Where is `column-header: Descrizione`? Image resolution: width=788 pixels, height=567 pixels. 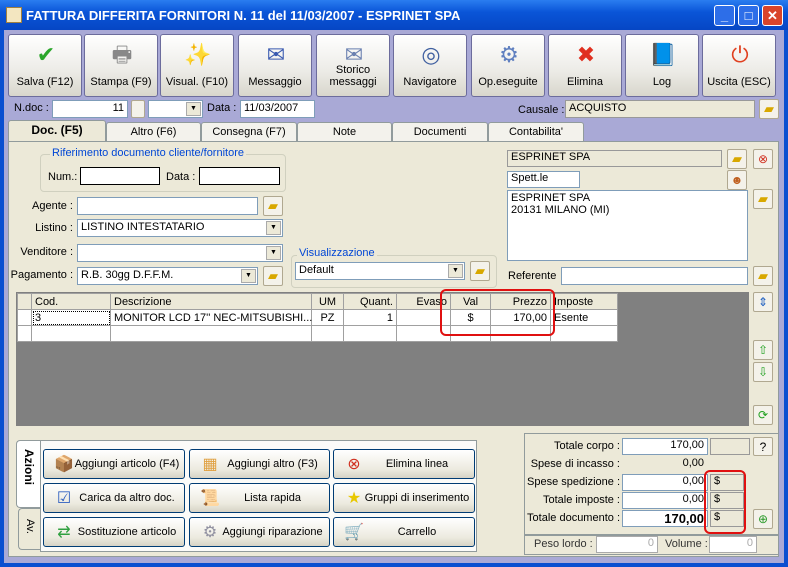 column-header: Descrizione is located at coordinates (211, 301).